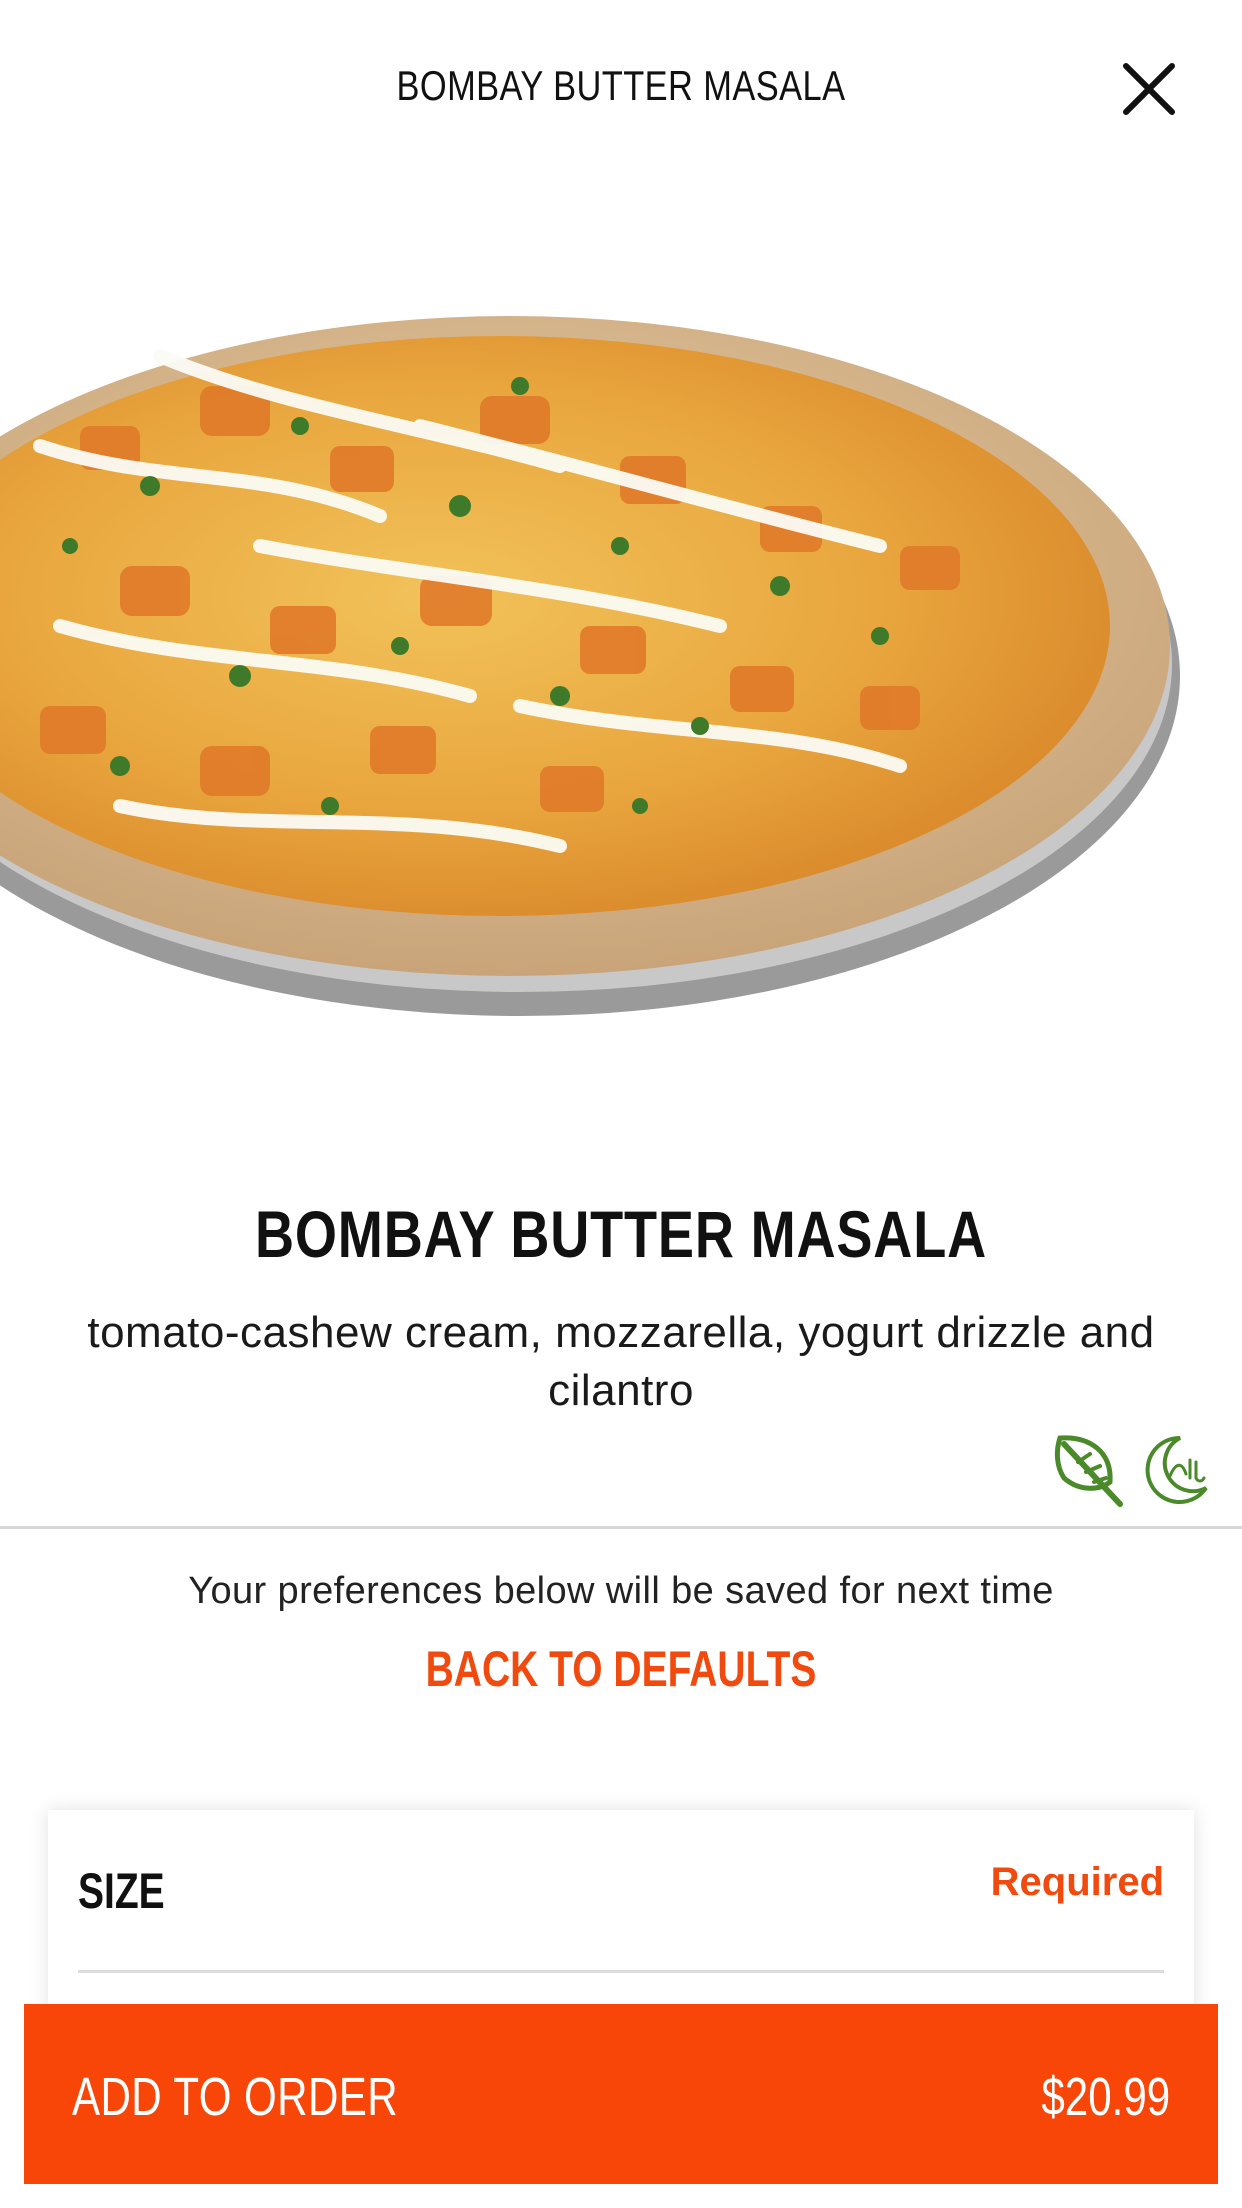 Image resolution: width=1242 pixels, height=2208 pixels. What do you see at coordinates (621, 1234) in the screenshot?
I see `product-title: BOMBAY BUTTER MASALA` at bounding box center [621, 1234].